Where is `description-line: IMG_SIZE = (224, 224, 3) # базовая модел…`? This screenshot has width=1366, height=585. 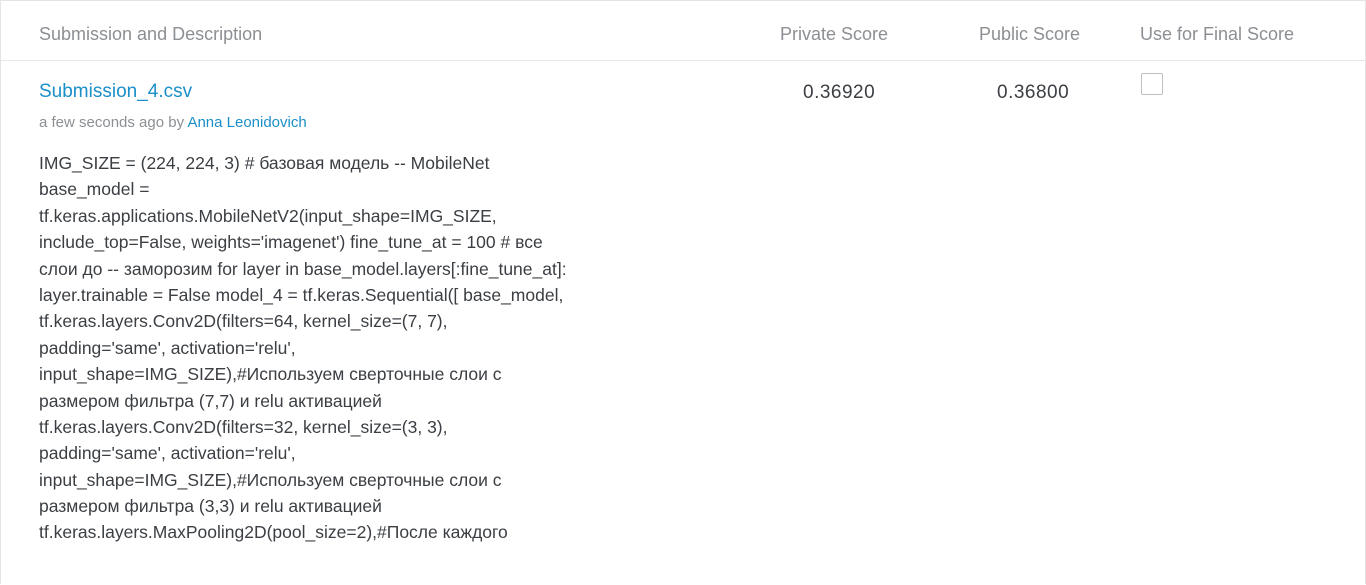 description-line: IMG_SIZE = (224, 224, 3) # базовая модел… is located at coordinates (264, 163).